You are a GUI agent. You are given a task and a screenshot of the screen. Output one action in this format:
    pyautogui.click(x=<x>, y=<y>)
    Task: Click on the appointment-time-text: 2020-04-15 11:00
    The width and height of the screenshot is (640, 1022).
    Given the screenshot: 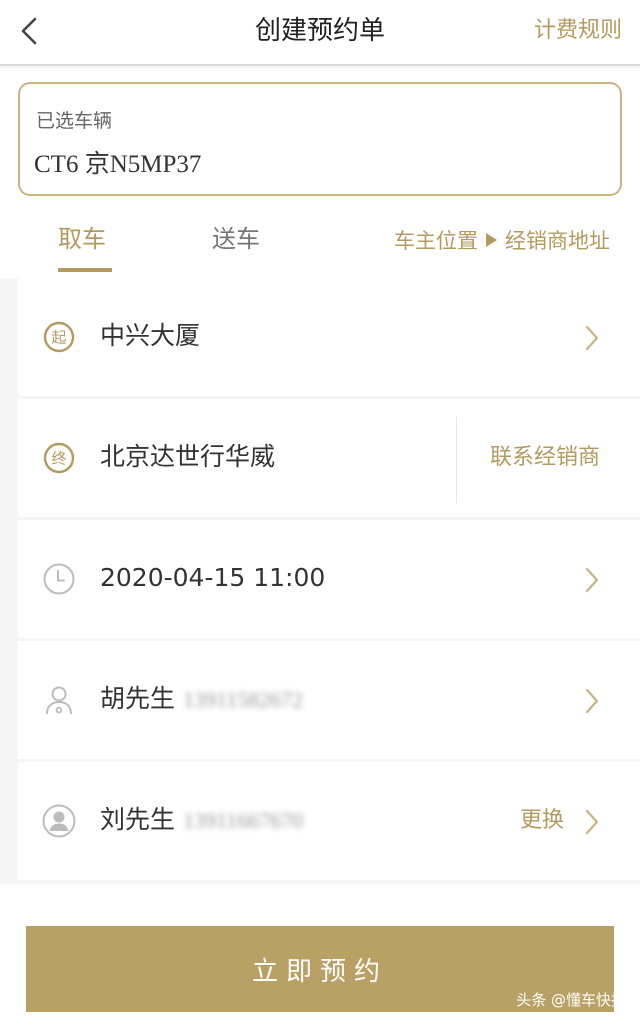 What is the action you would take?
    pyautogui.click(x=213, y=577)
    